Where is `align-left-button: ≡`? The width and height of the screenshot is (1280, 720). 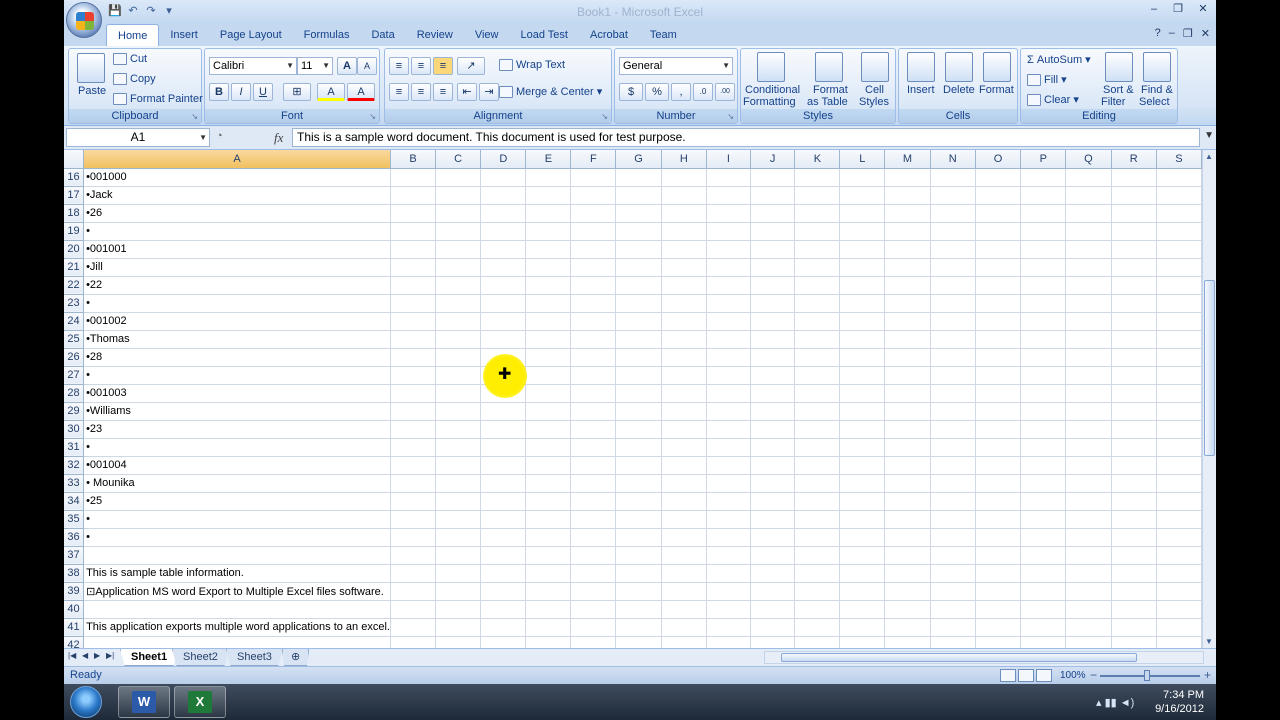
align-left-button: ≡ is located at coordinates (399, 92).